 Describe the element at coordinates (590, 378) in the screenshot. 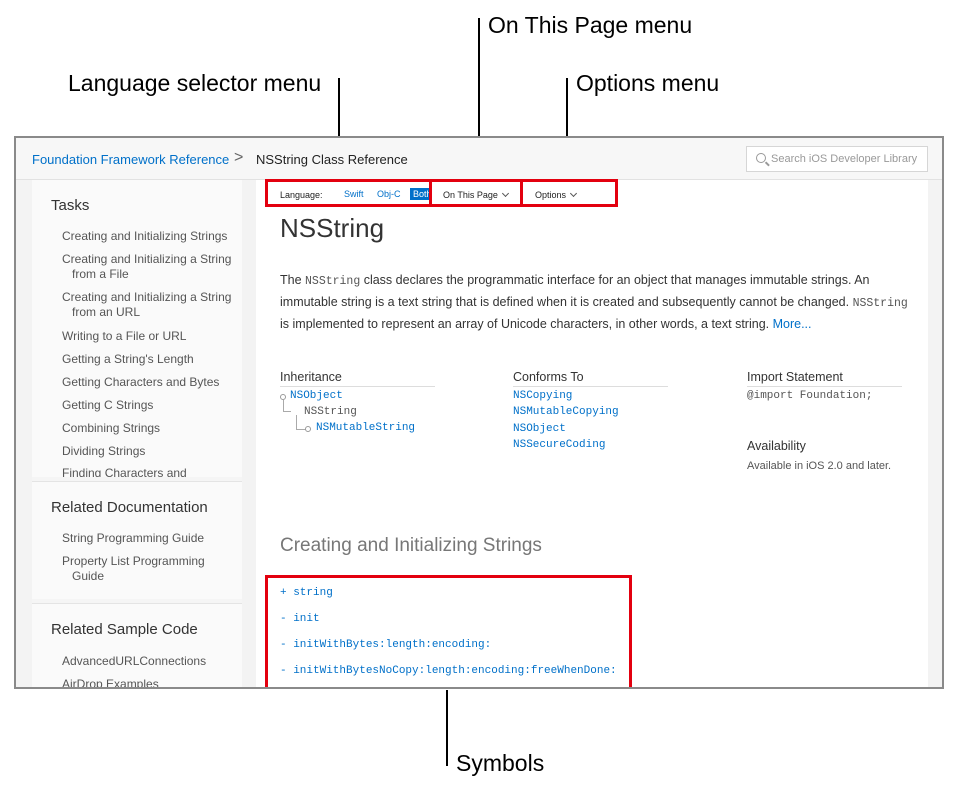

I see `conforms-heading: Conforms To` at that location.